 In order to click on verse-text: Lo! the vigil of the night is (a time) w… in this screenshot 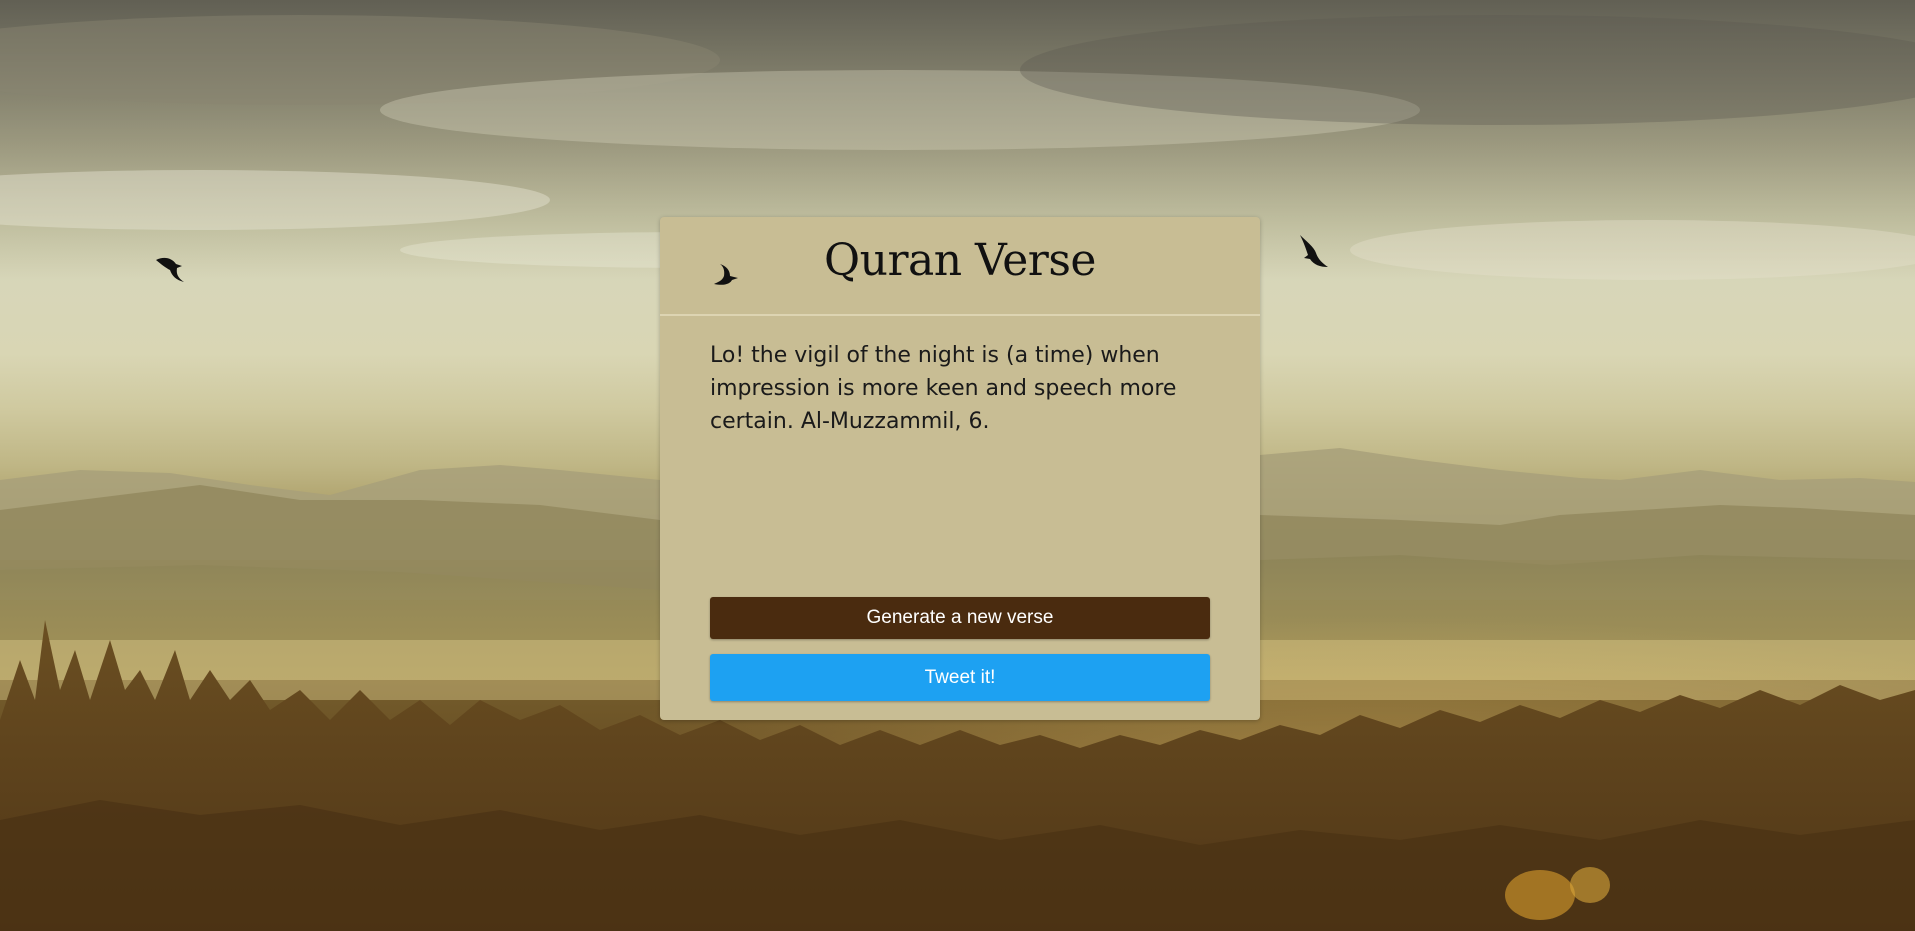, I will do `click(943, 388)`.